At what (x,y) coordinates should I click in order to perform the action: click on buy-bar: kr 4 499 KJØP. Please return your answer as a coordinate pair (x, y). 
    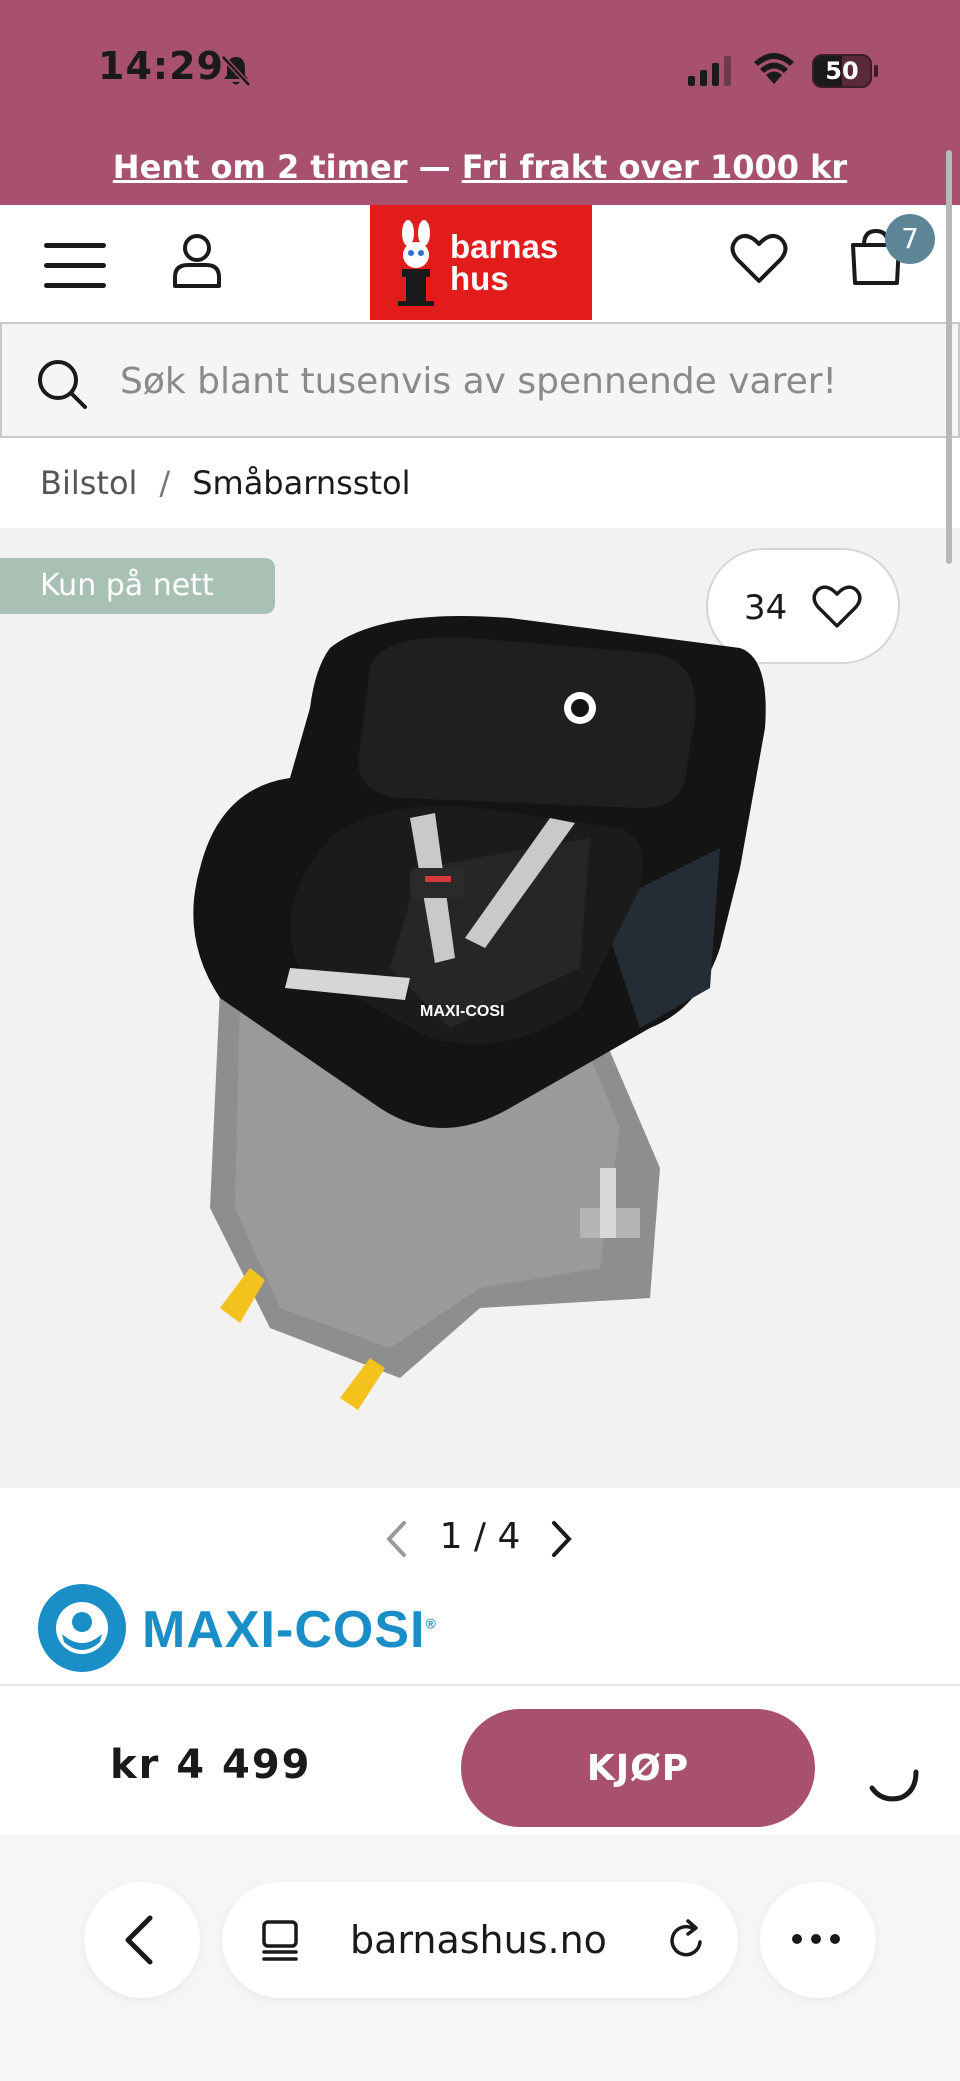
    Looking at the image, I should click on (480, 1759).